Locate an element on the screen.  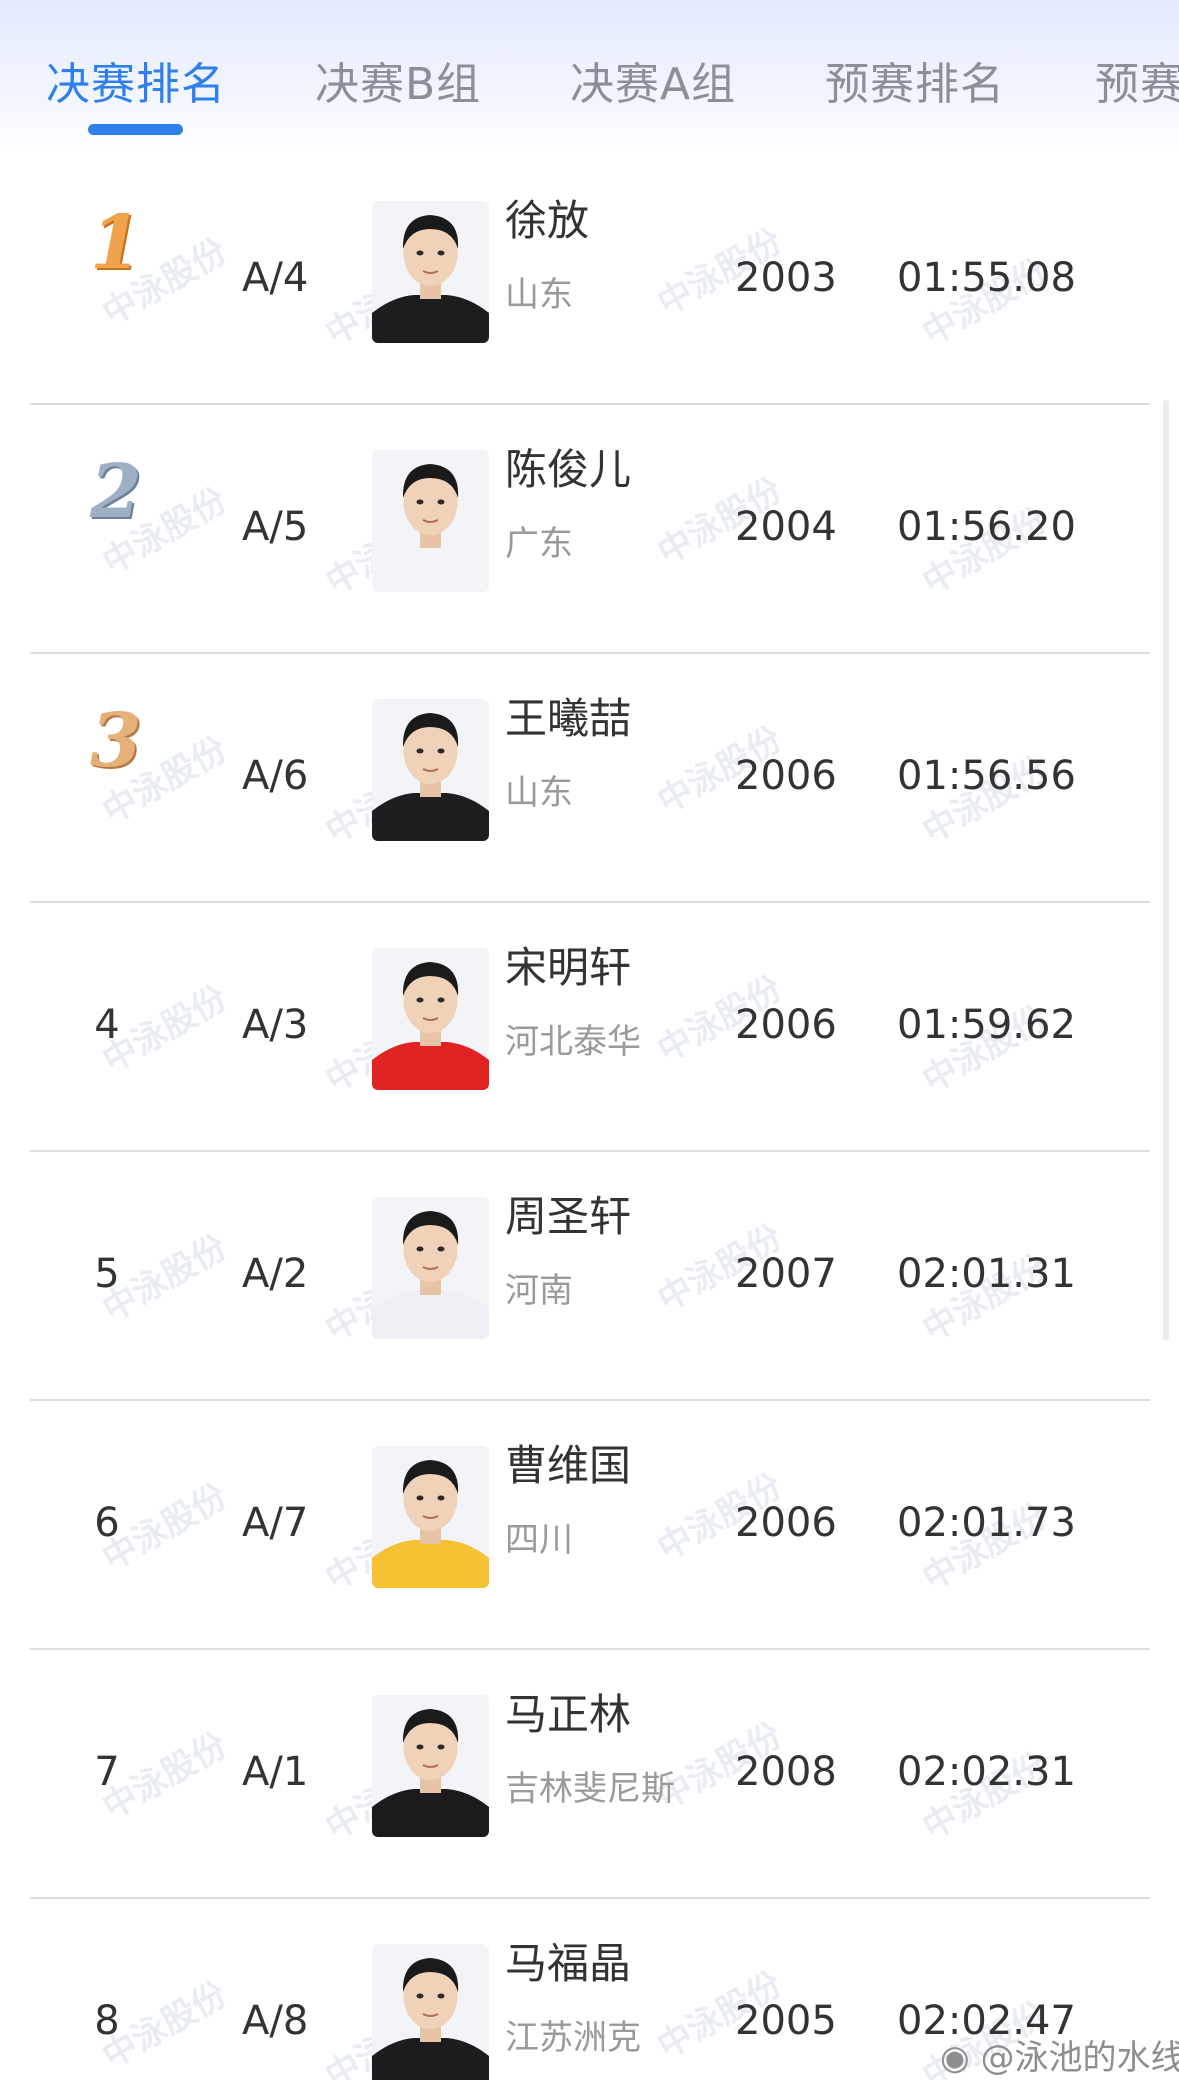
weibo-watermark: ◉ @泳池的水线 is located at coordinates (1059, 2054).